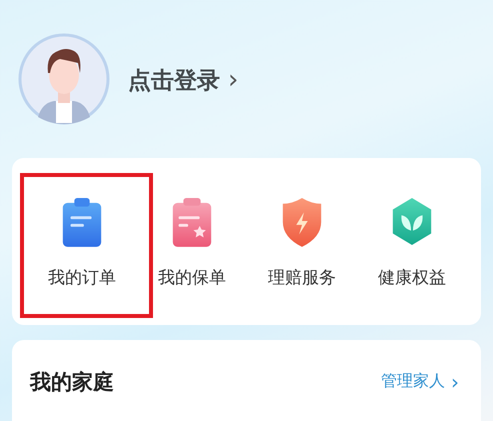 The width and height of the screenshot is (493, 421). What do you see at coordinates (412, 245) in the screenshot?
I see `service-item: 健康权益` at bounding box center [412, 245].